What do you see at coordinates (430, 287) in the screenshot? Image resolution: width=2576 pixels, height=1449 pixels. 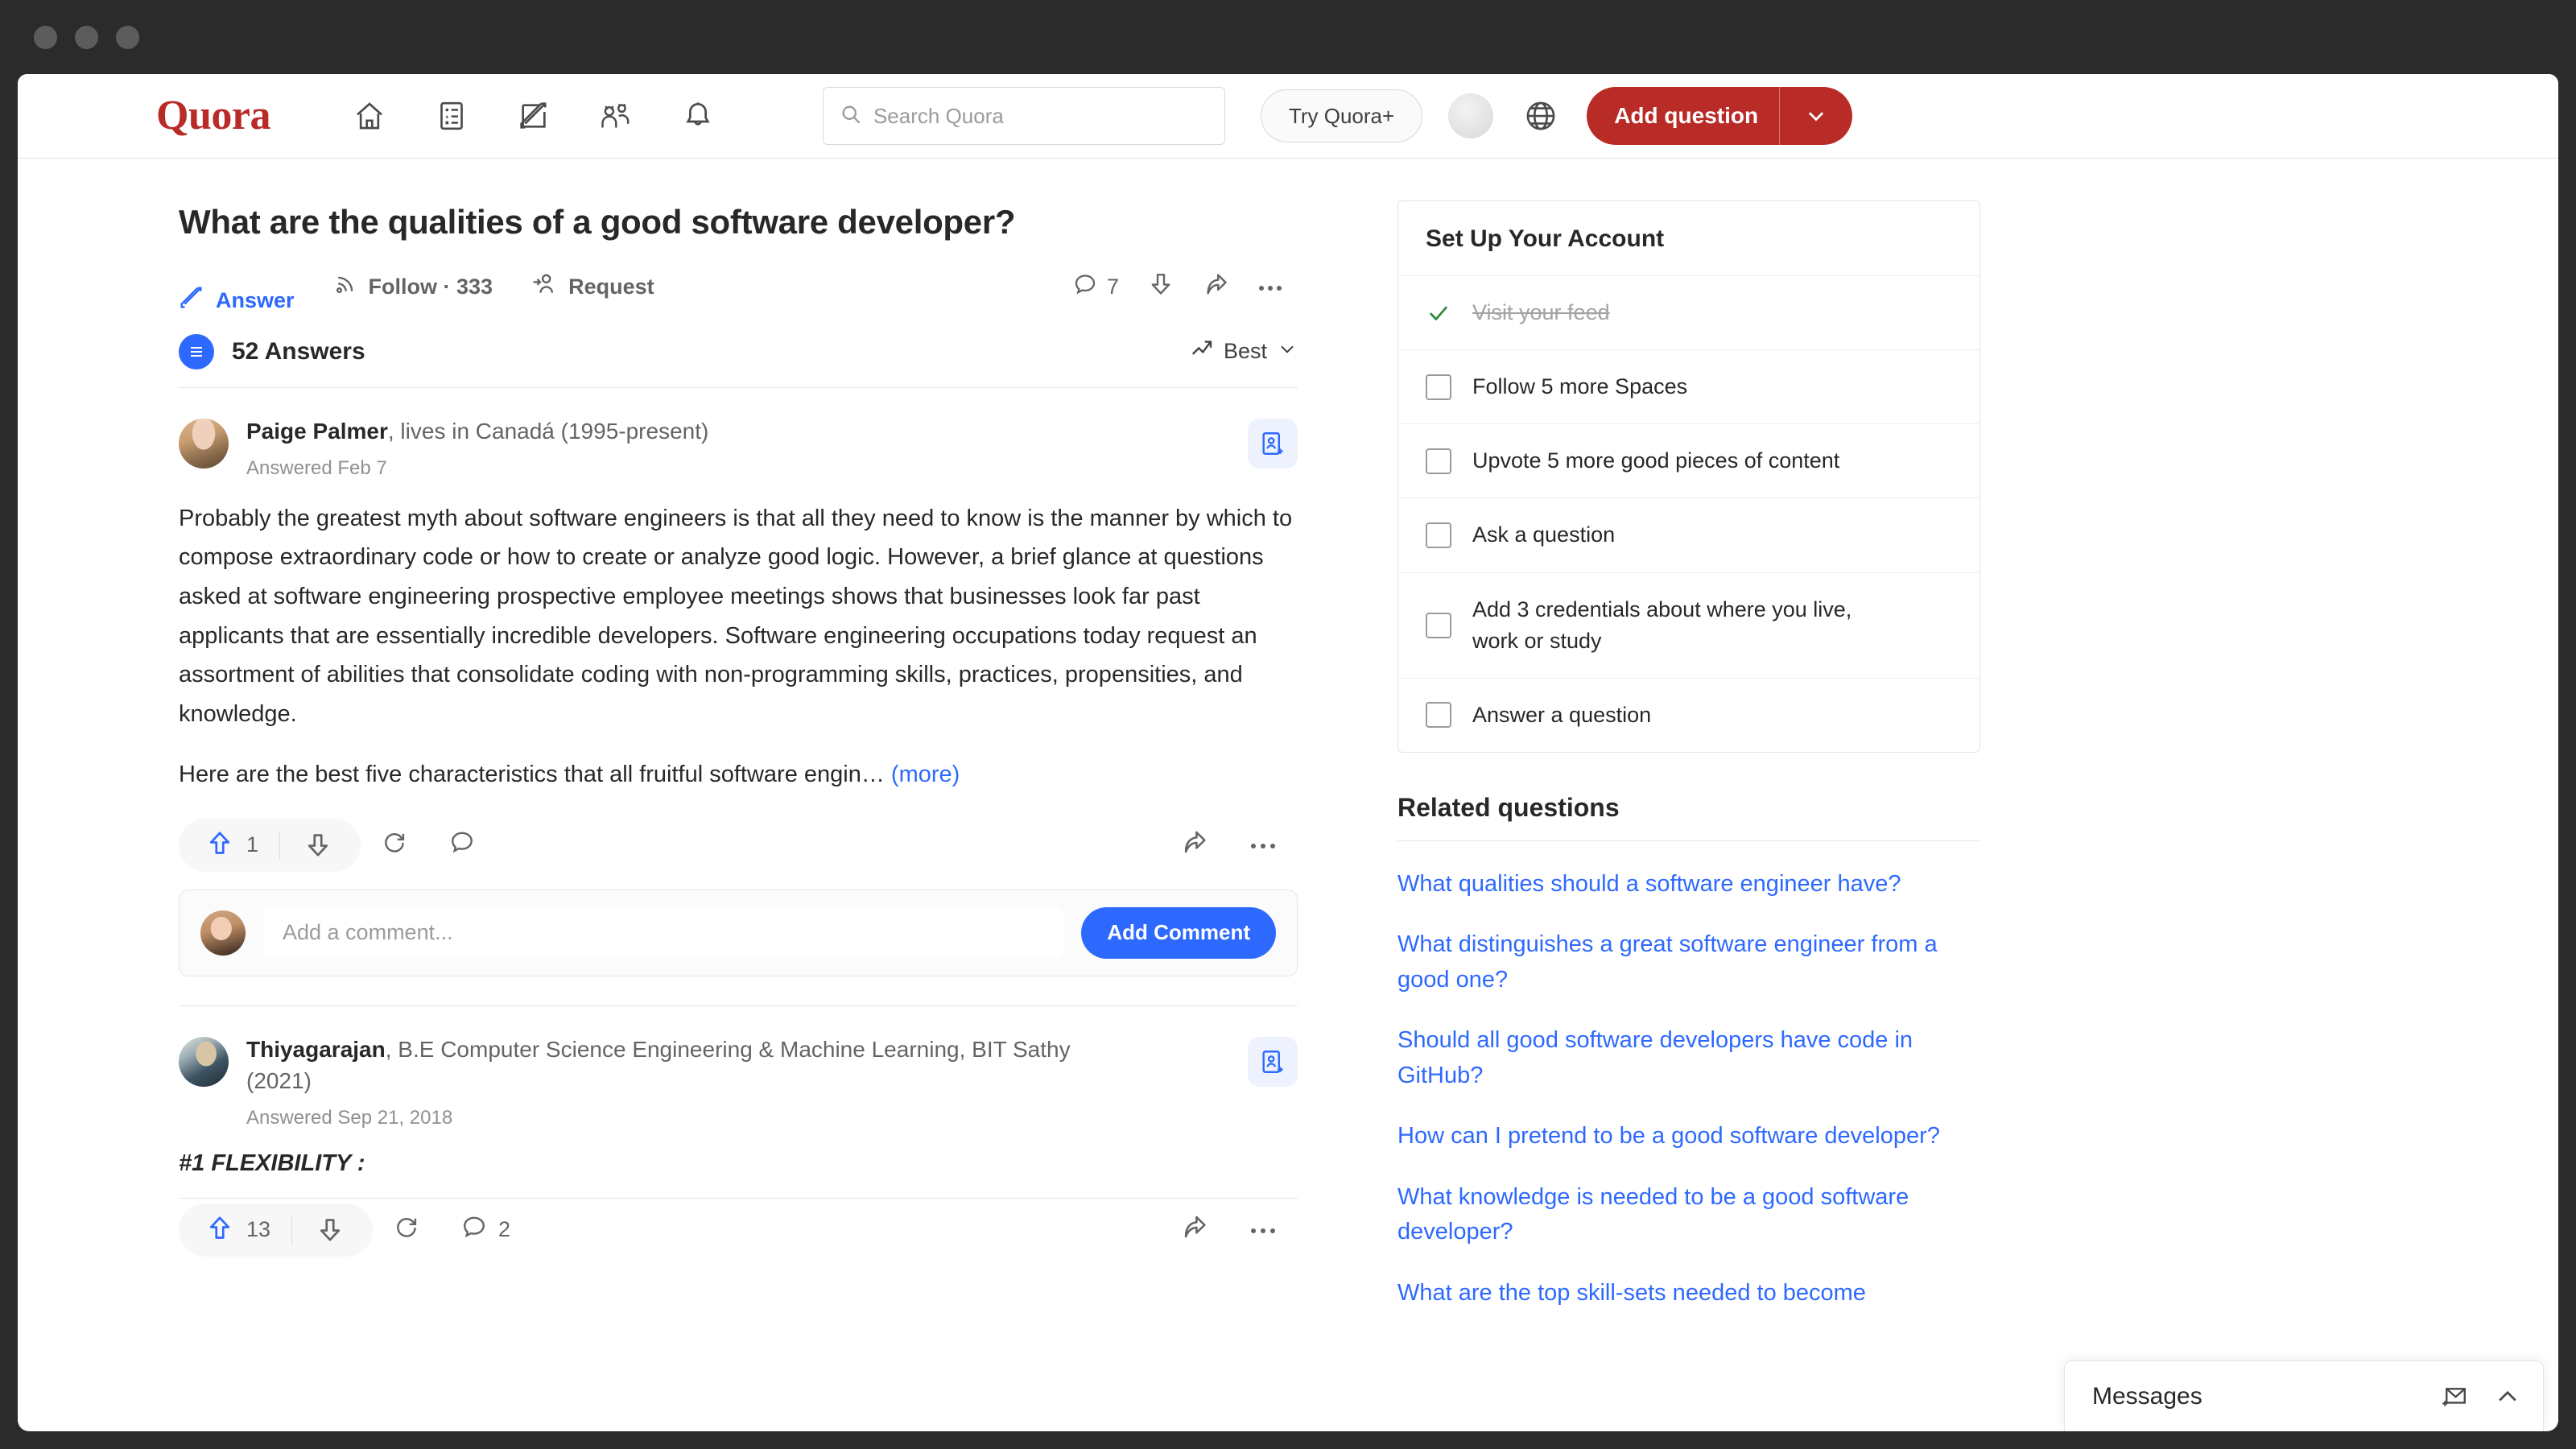 I see `follow-label: Follow · 333` at bounding box center [430, 287].